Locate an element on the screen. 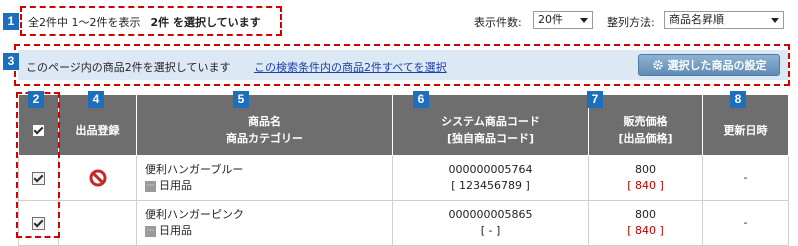 This screenshot has height=246, width=798. product-name: 便利ハンガーブルー is located at coordinates (194, 169).